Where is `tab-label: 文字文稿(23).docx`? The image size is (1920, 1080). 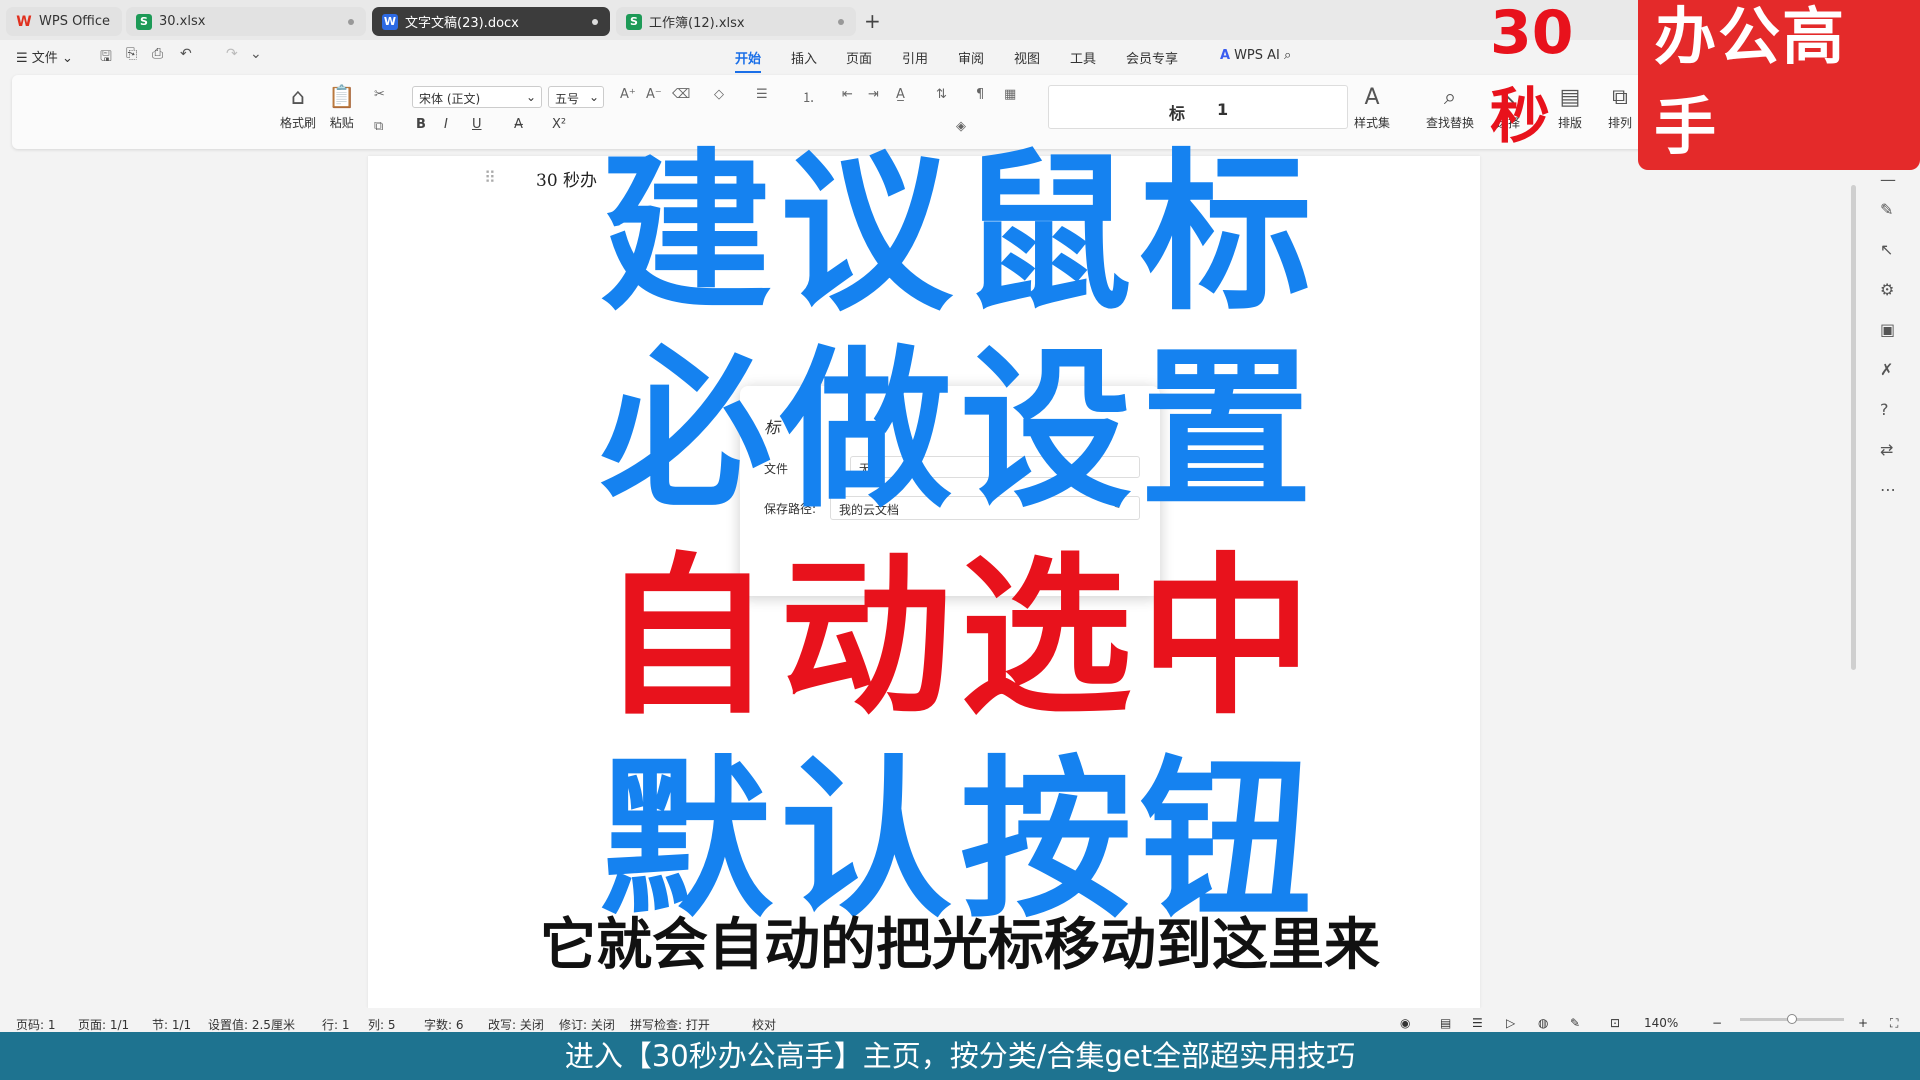 tab-label: 文字文稿(23).docx is located at coordinates (462, 23).